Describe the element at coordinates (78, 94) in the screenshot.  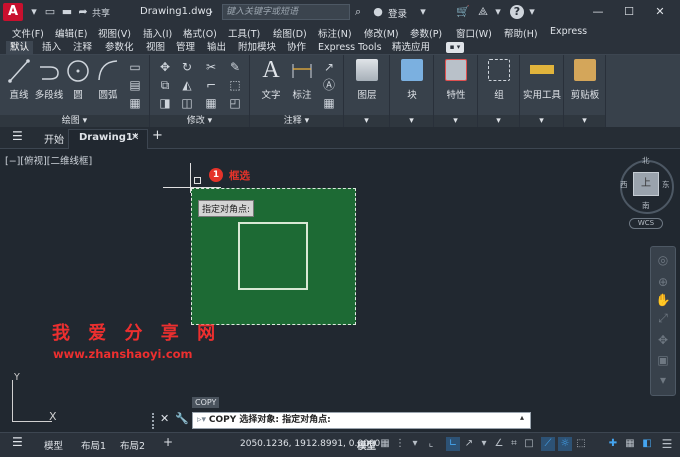
I see `circle-button: 圆` at that location.